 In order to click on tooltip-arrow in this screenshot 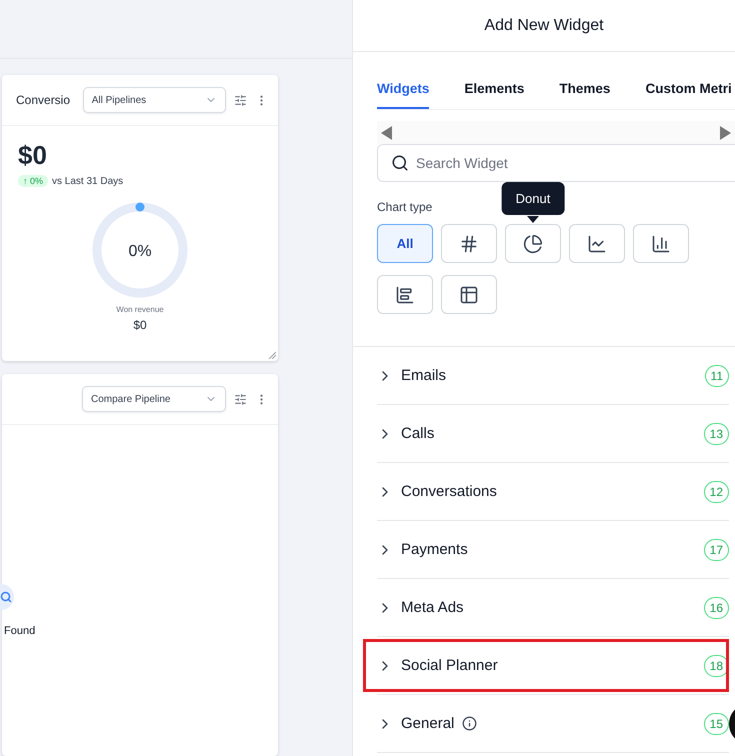, I will do `click(533, 219)`.